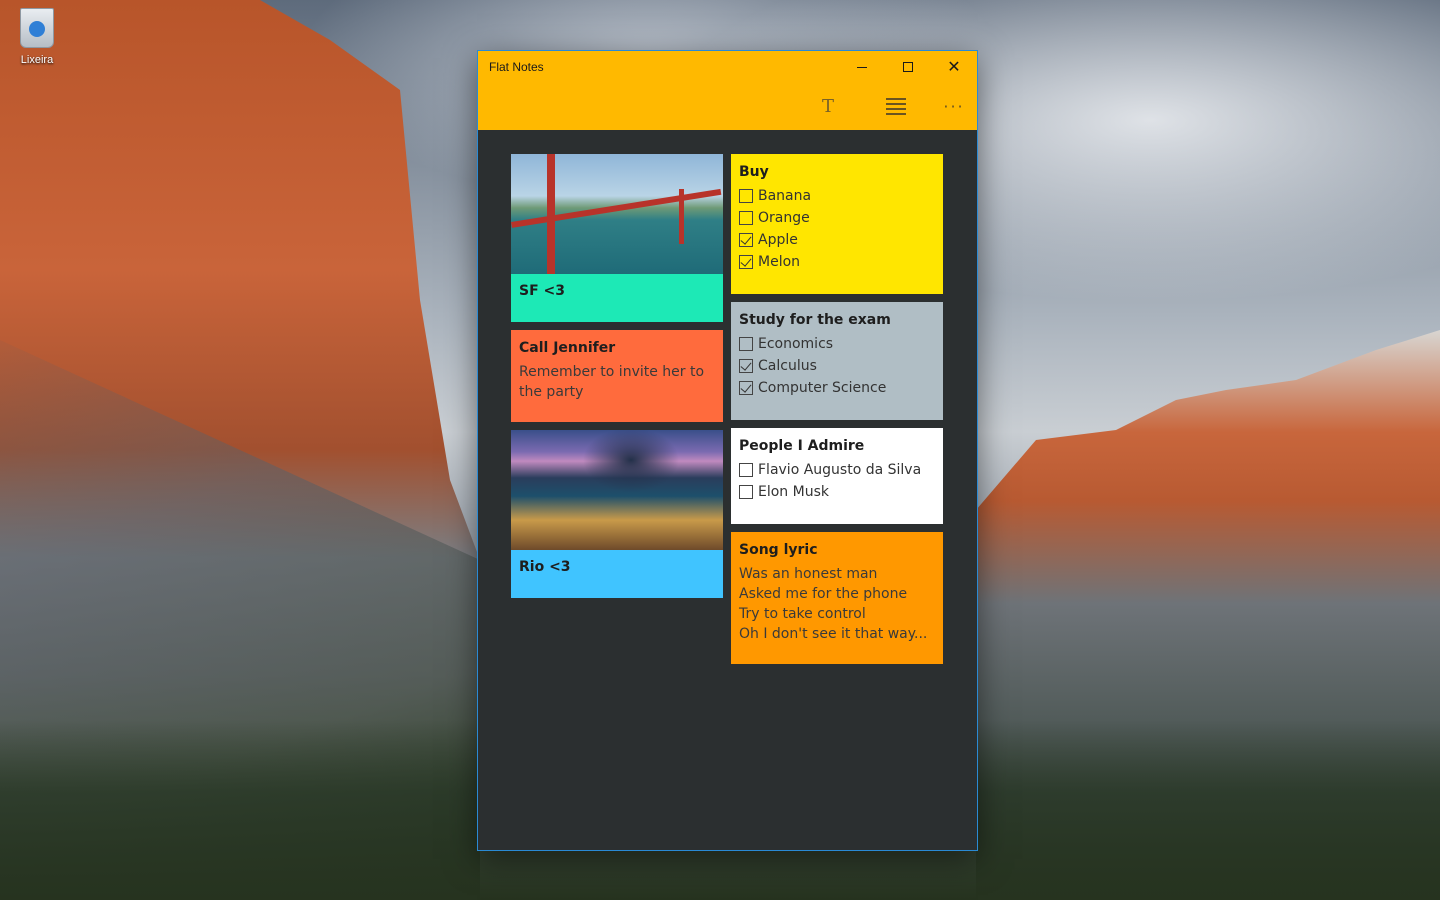 This screenshot has height=900, width=1440. I want to click on close-button: ✕, so click(954, 67).